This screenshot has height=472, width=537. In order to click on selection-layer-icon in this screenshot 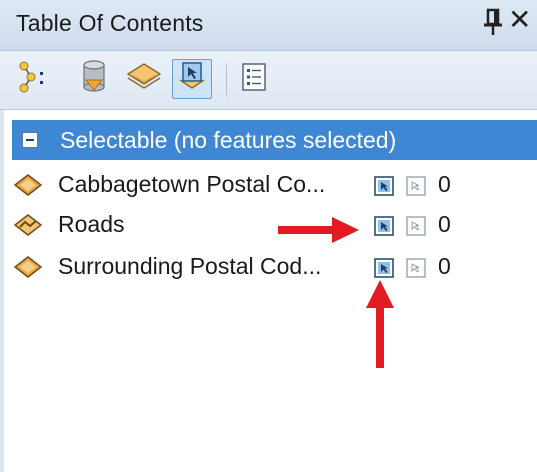, I will do `click(192, 79)`.